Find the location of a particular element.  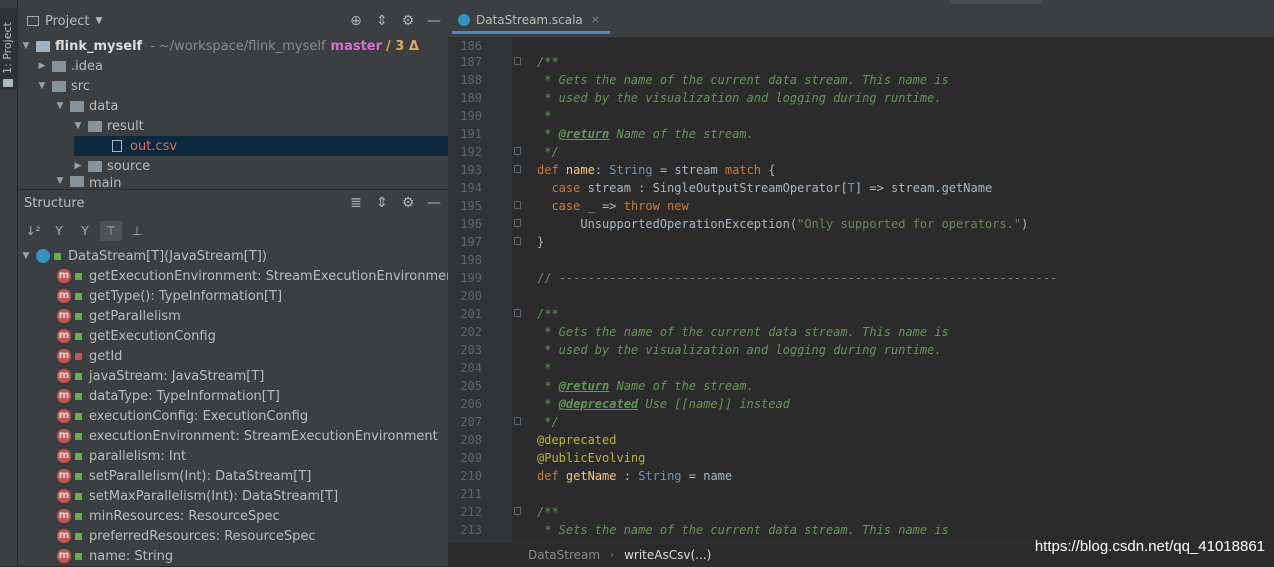

tree-item-data: ▼ data is located at coordinates (86, 106).